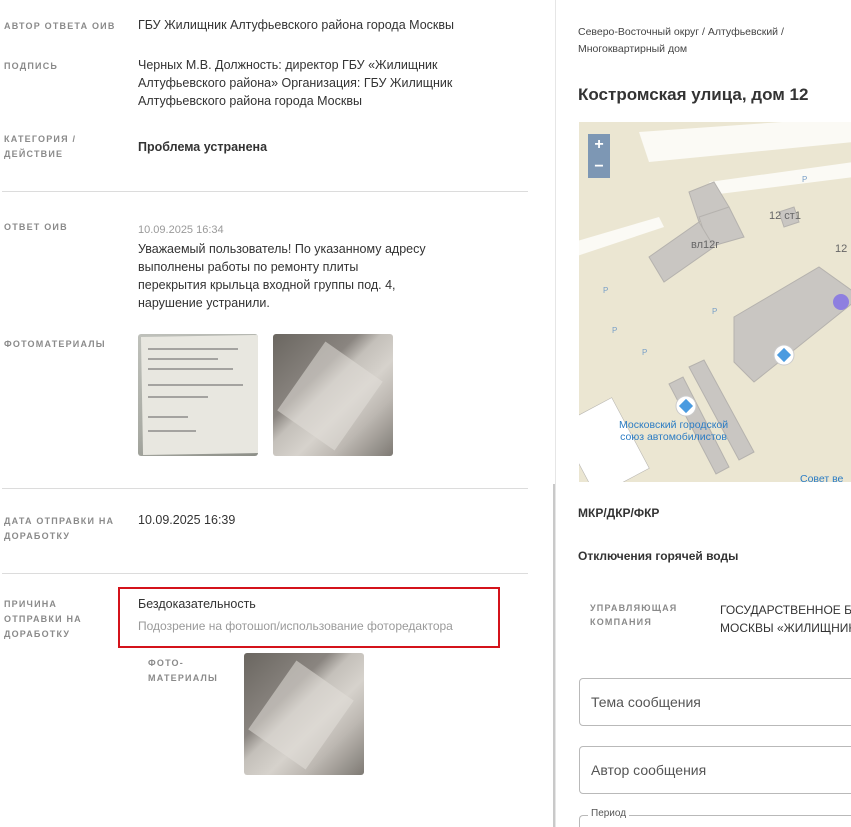  Describe the element at coordinates (715, 817) in the screenshot. I see `period-field: Период` at that location.